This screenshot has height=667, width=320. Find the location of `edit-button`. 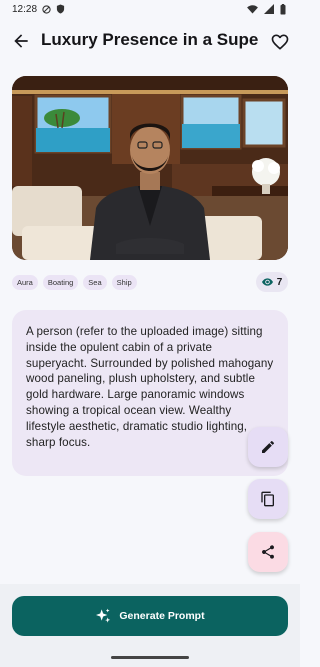

edit-button is located at coordinates (268, 447).